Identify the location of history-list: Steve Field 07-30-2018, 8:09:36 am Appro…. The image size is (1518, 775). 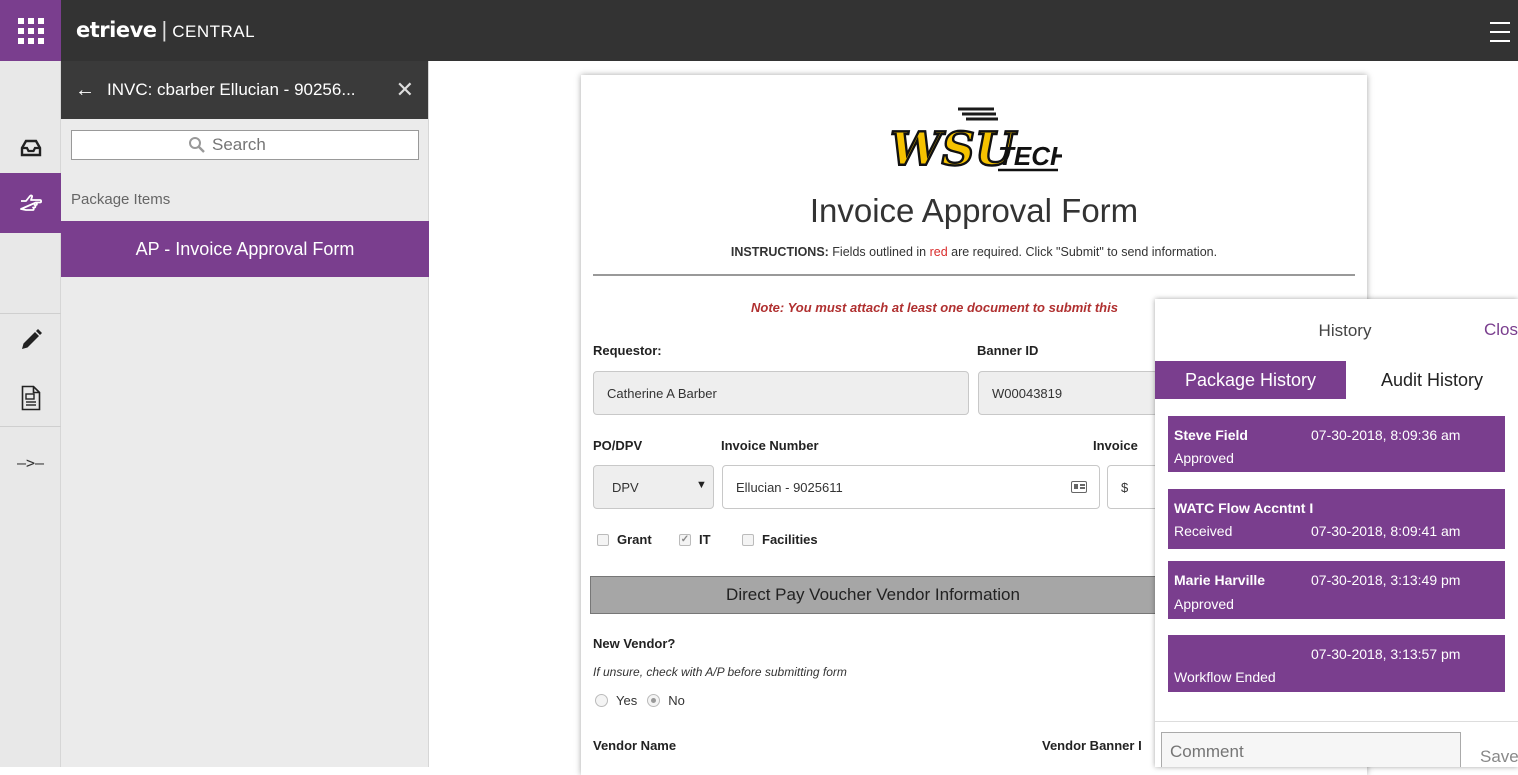
(1337, 554).